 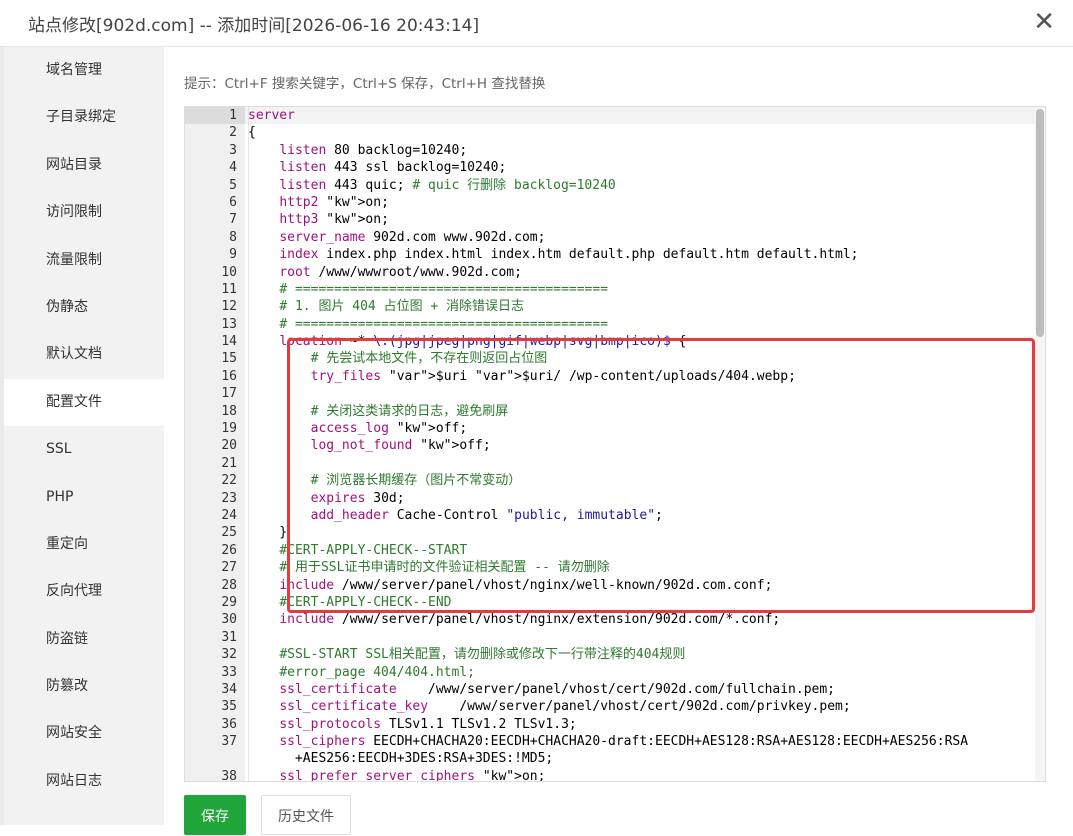 What do you see at coordinates (610, 428) in the screenshot?
I see `code-line: 19 access_log "kw">off;` at bounding box center [610, 428].